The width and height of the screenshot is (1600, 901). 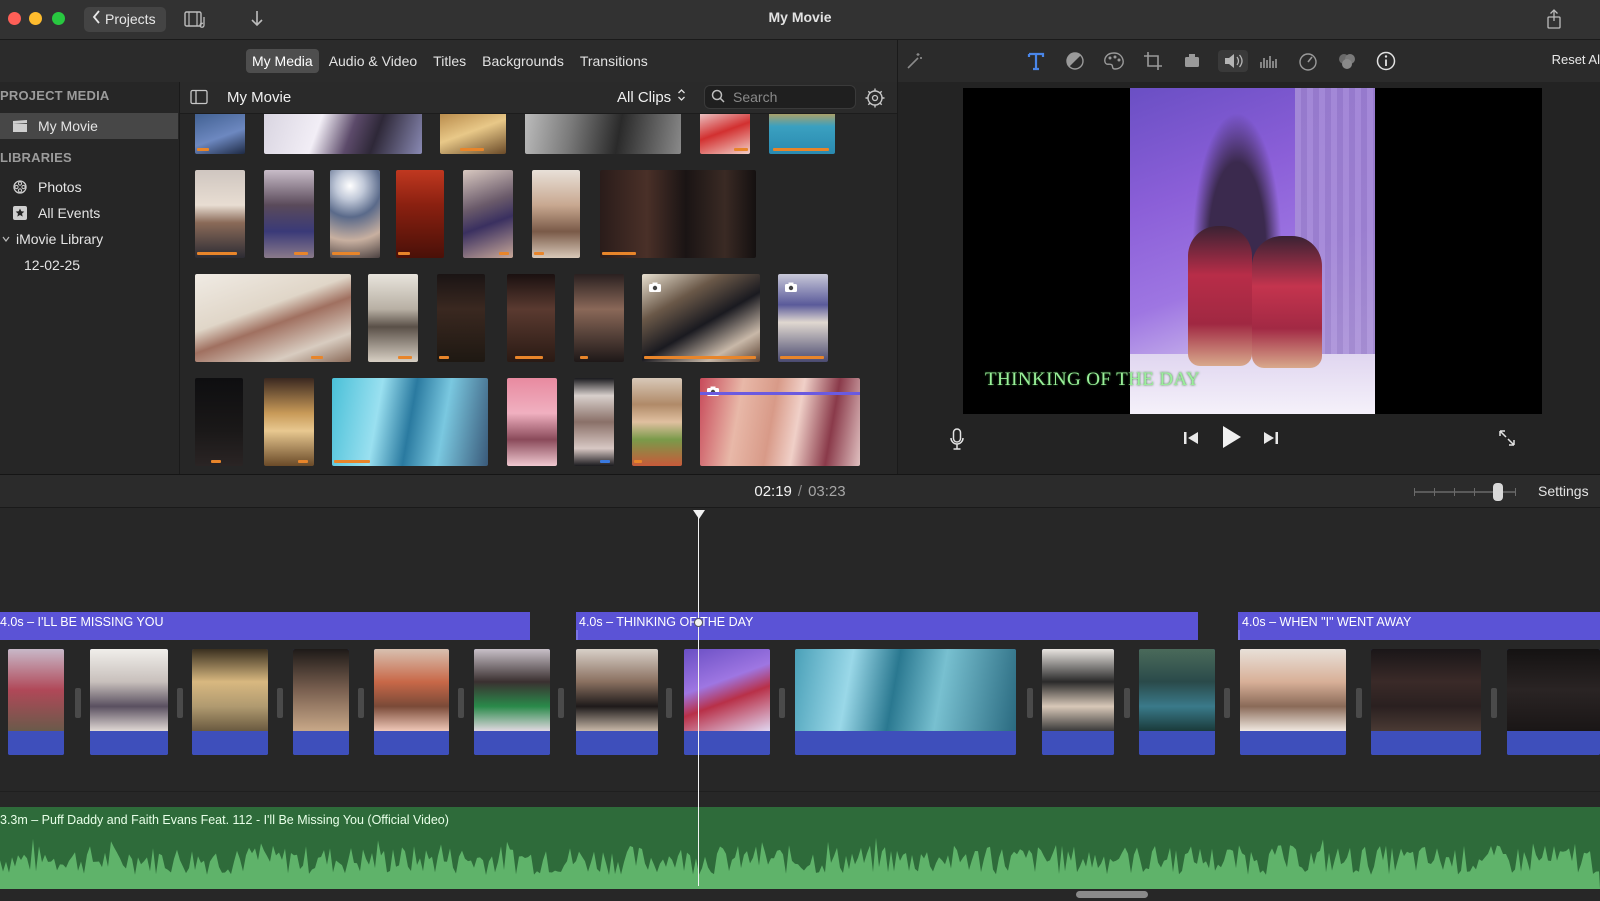 What do you see at coordinates (1507, 438) in the screenshot?
I see `fullscreen-icon` at bounding box center [1507, 438].